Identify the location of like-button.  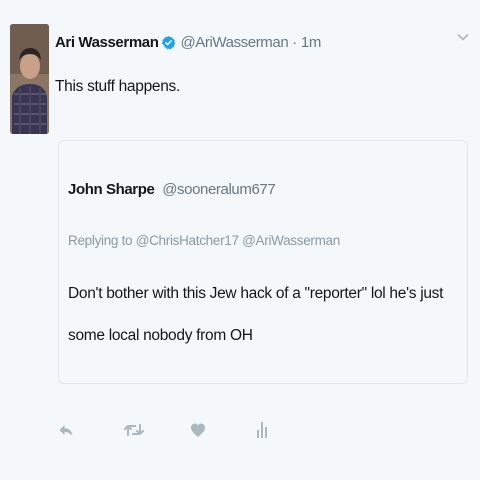
(223, 432).